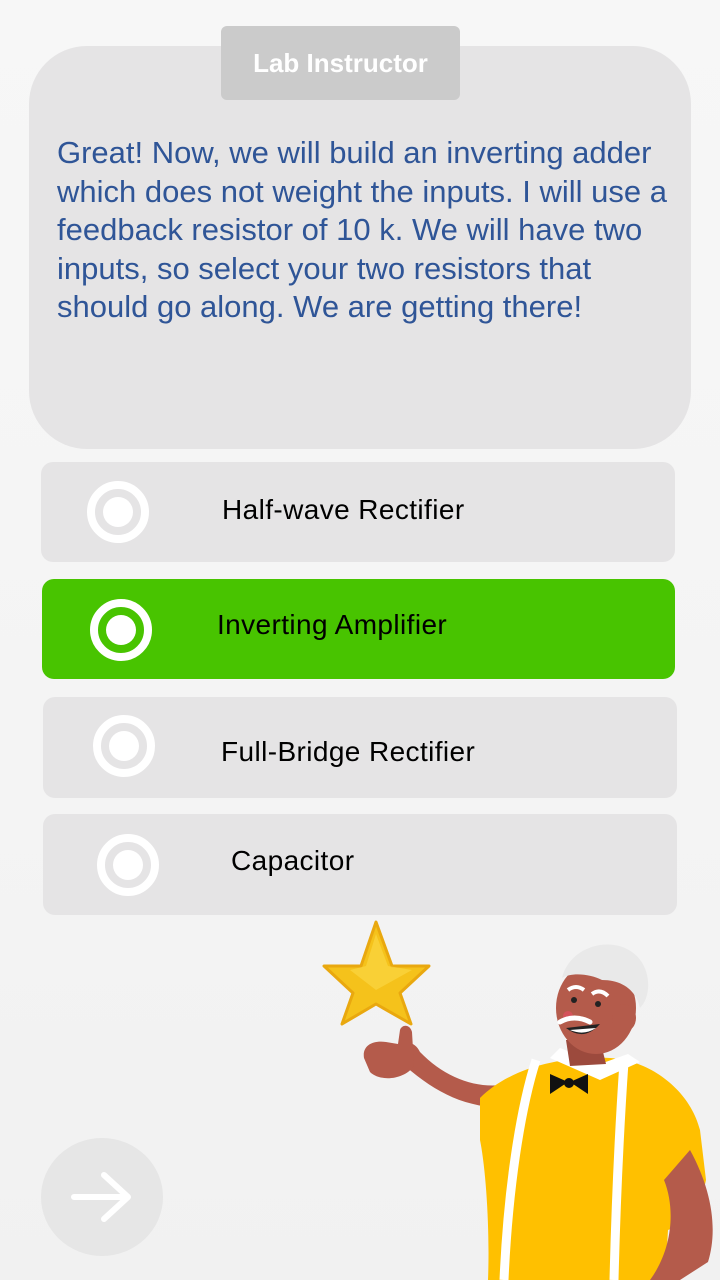 This screenshot has width=720, height=1280. Describe the element at coordinates (293, 860) in the screenshot. I see `option-label: Capacitor` at that location.